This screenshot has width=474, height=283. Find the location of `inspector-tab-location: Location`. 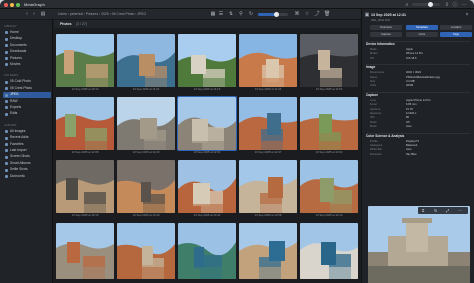

inspector-tab-location: Location is located at coordinates (456, 27).